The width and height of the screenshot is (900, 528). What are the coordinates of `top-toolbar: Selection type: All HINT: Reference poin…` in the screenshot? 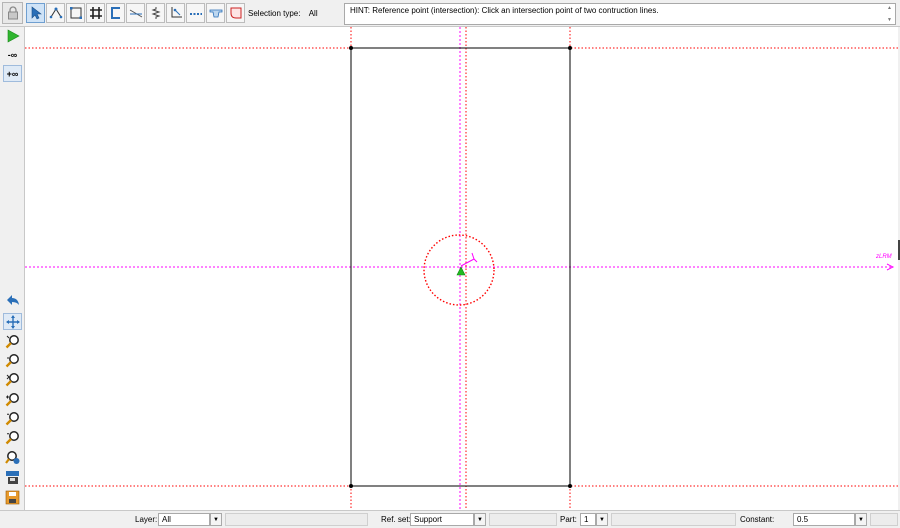 It's located at (450, 13).